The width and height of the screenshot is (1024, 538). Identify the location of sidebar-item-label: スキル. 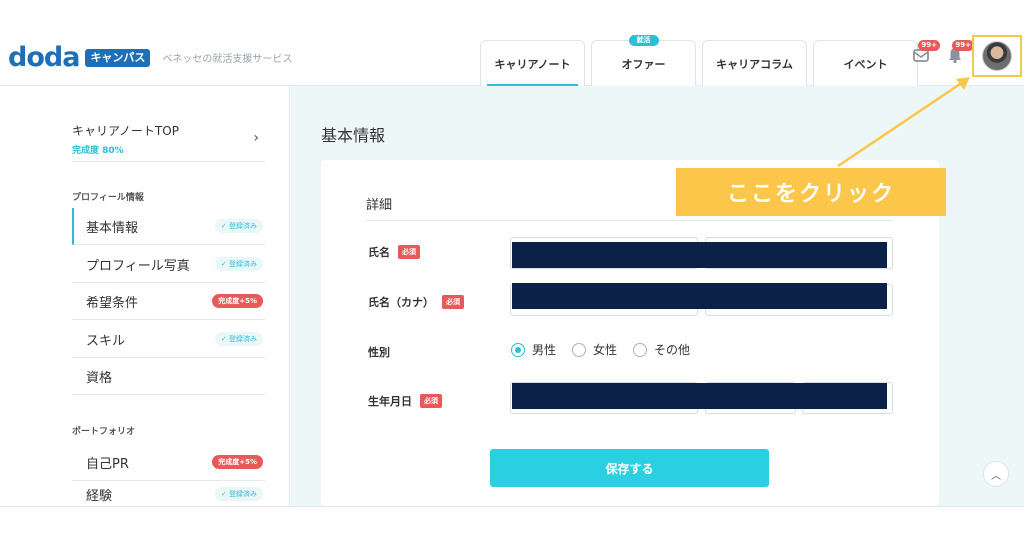
(106, 341).